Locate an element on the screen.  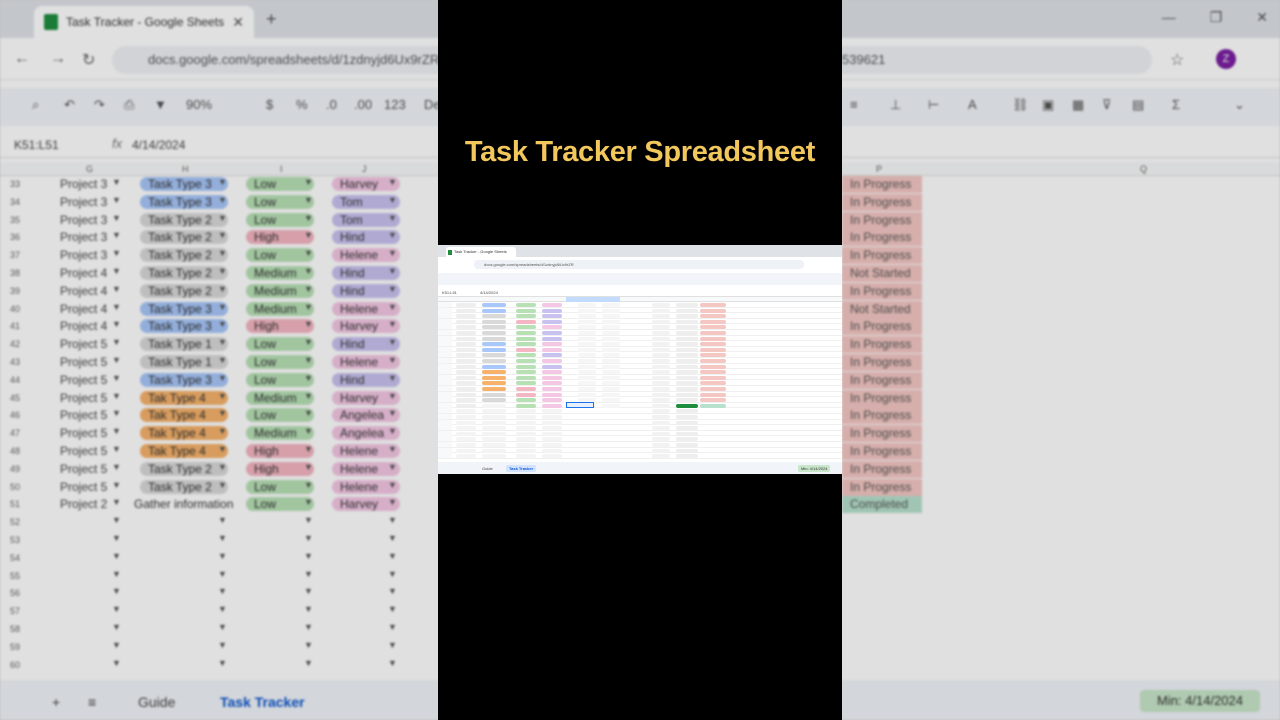
mini-formula-value: 4/14/2024 is located at coordinates (489, 292).